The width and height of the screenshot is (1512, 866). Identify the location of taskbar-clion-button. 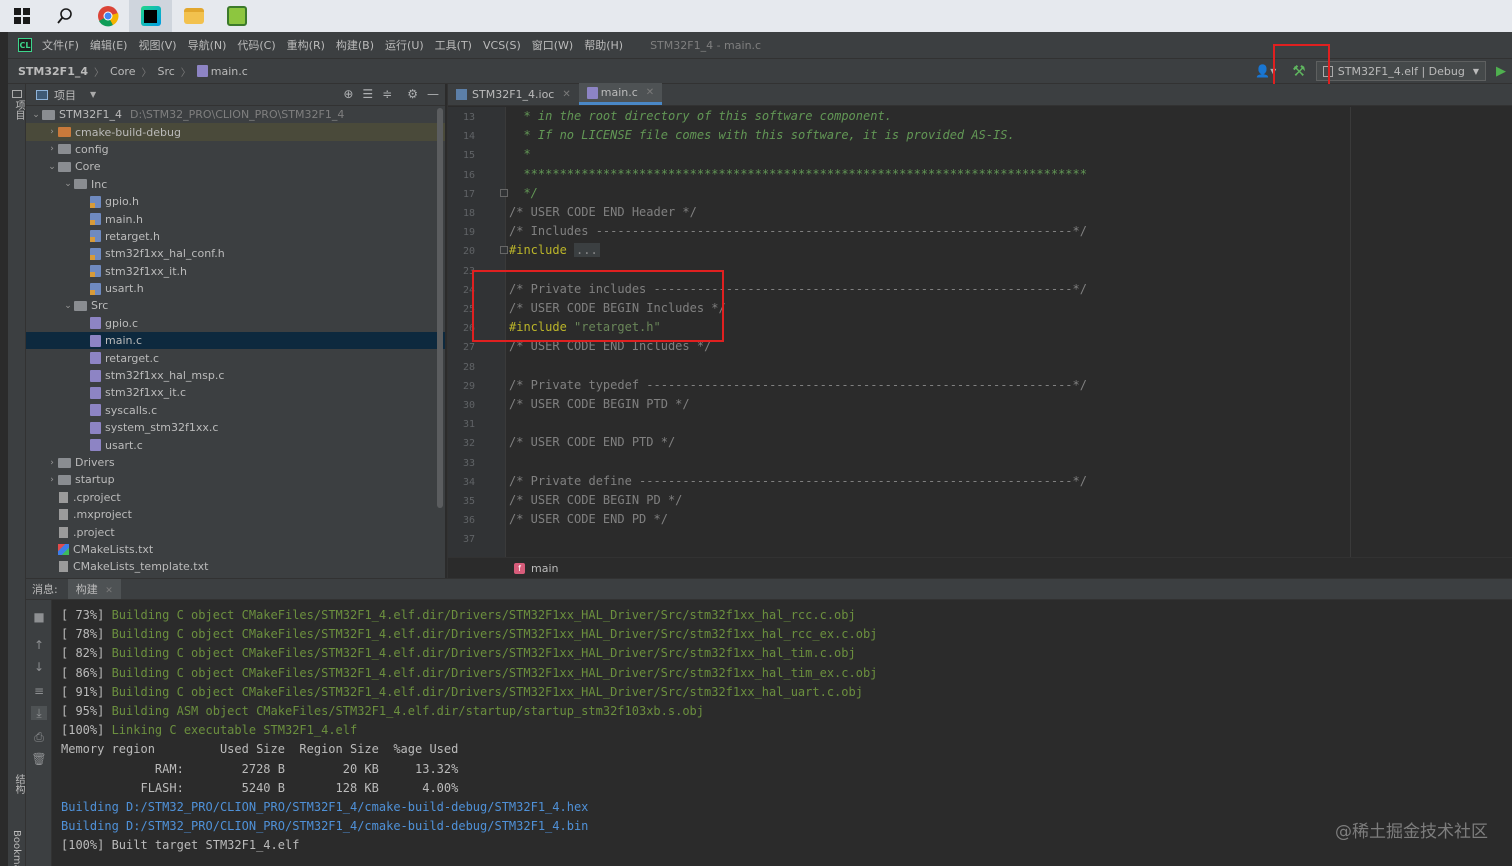
(150, 16).